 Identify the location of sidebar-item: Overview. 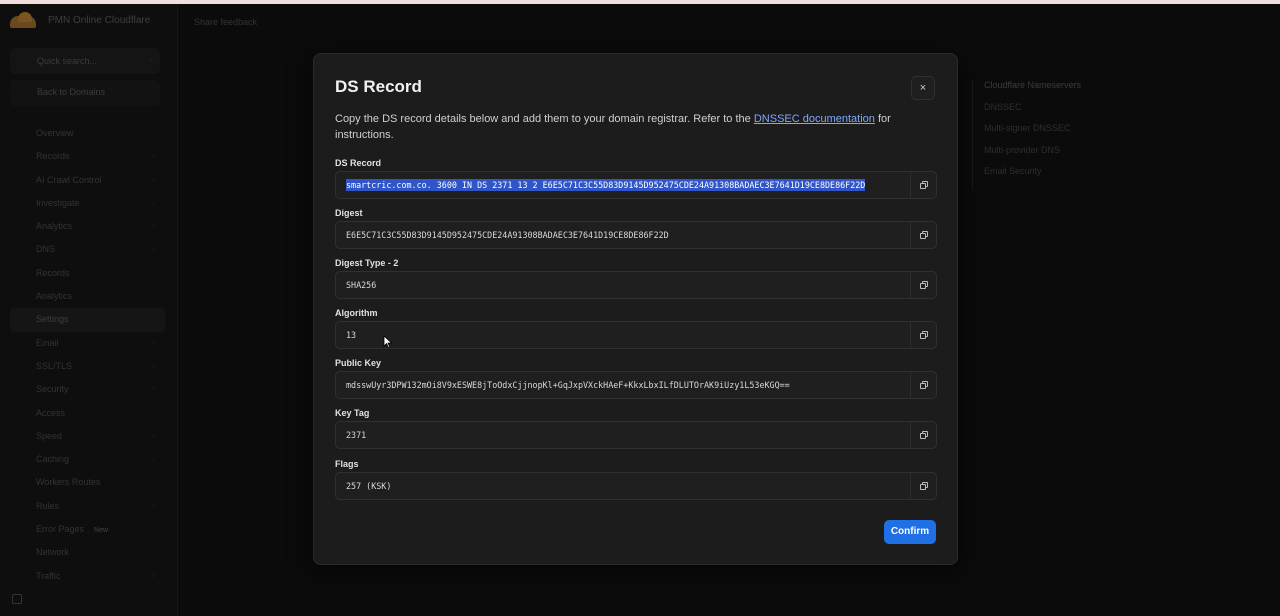
(87, 133).